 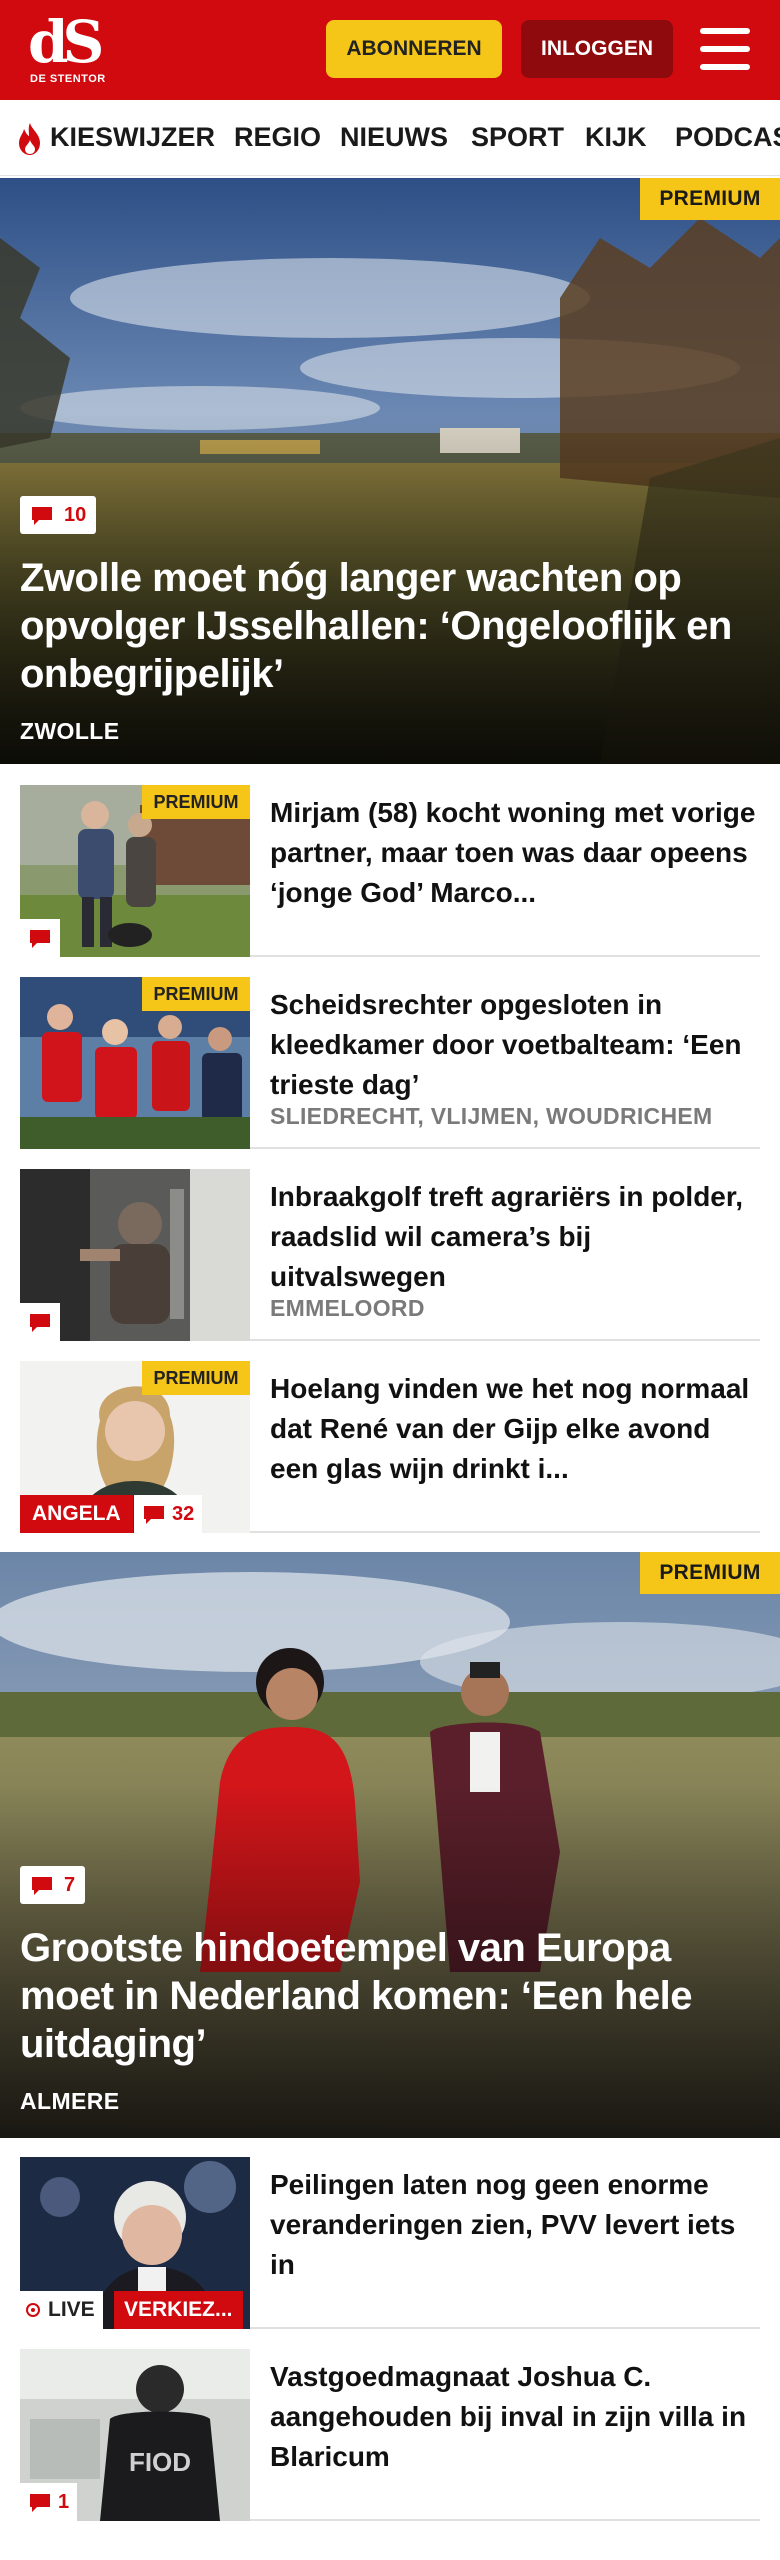 I want to click on nav-item-podcast: PODCAS, so click(x=727, y=137).